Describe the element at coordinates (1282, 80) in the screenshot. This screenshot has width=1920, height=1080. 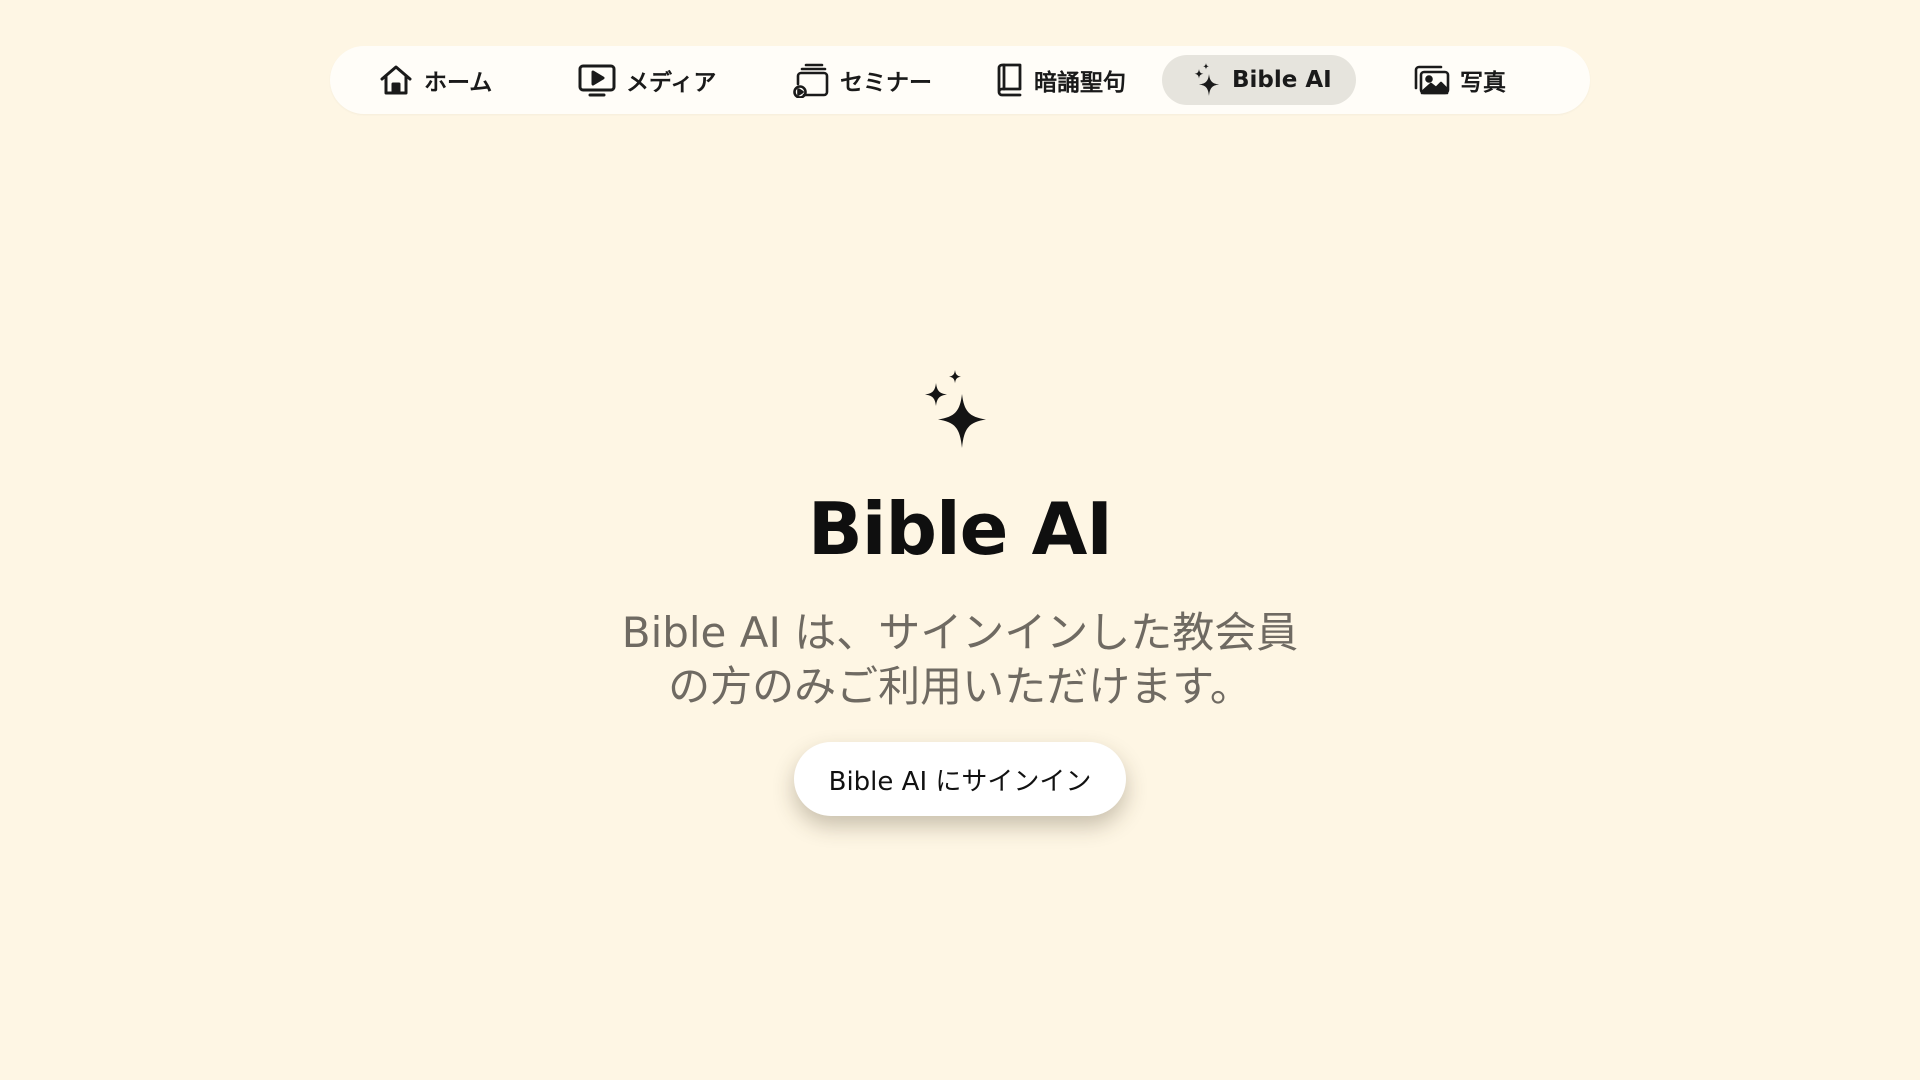
I see `nav-label-bible-ai: Bible AI` at that location.